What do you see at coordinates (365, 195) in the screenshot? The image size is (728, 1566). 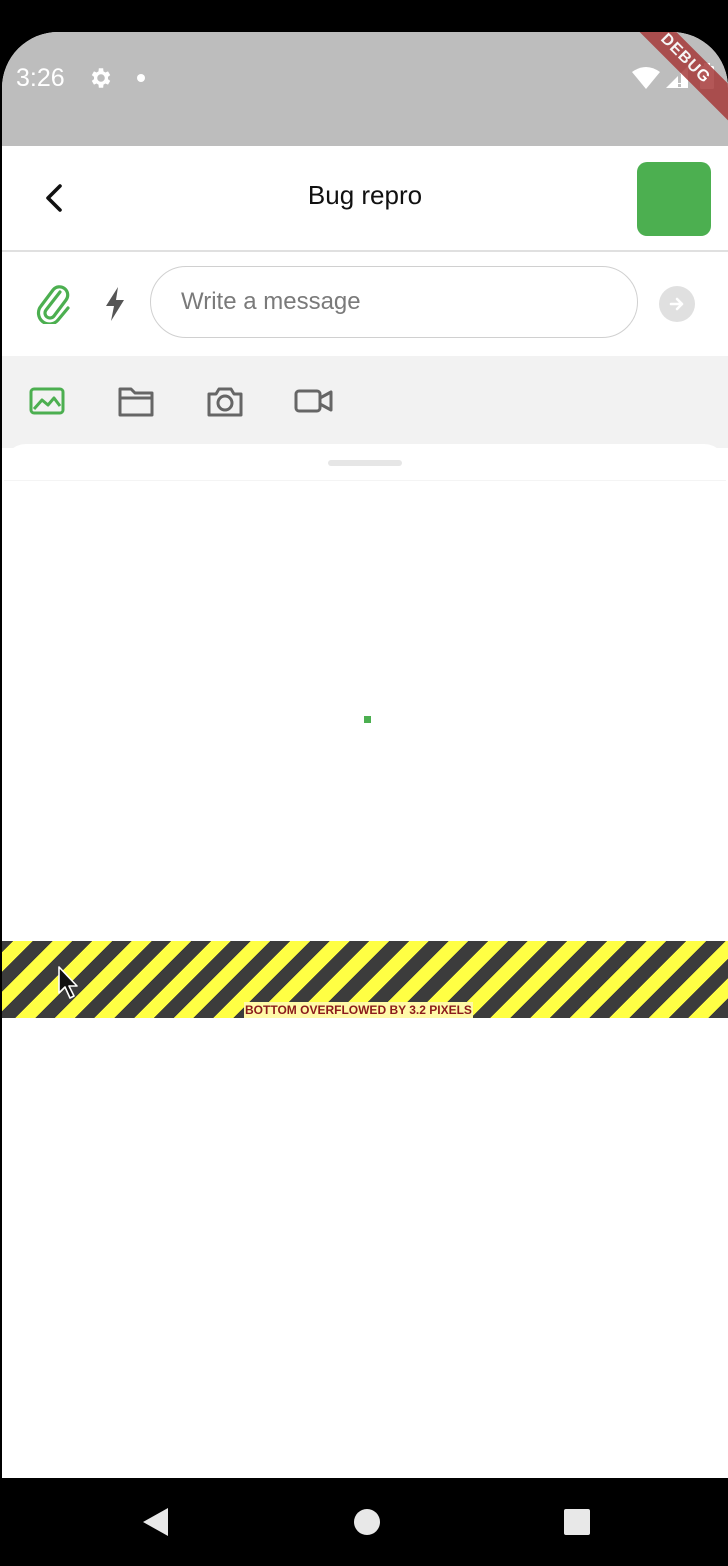 I see `page-title: Bug repro` at bounding box center [365, 195].